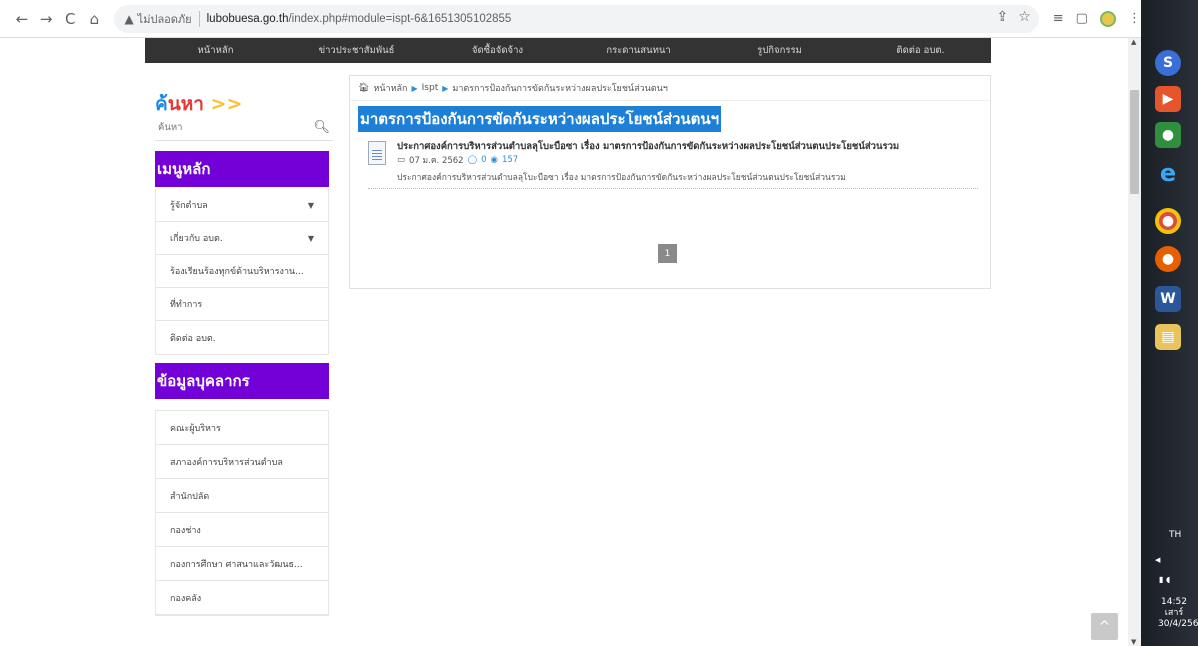 The height and width of the screenshot is (646, 1198). I want to click on bookmark-star-icon: ☆, so click(1024, 17).